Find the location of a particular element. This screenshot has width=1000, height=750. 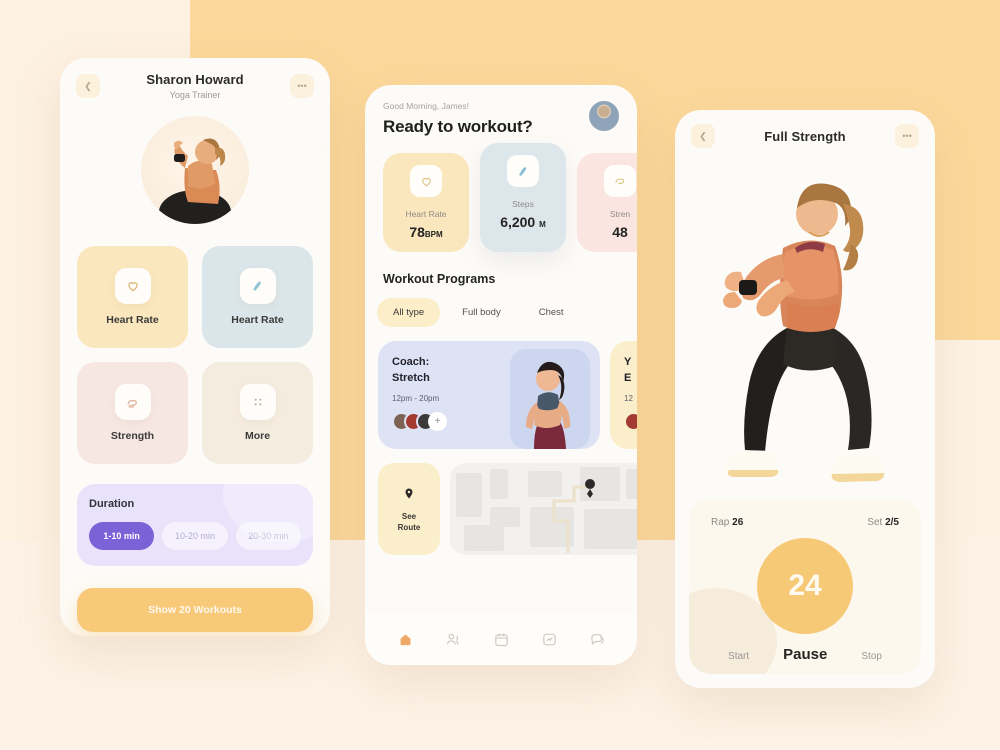

rap-counter: Rap 26 is located at coordinates (727, 522).